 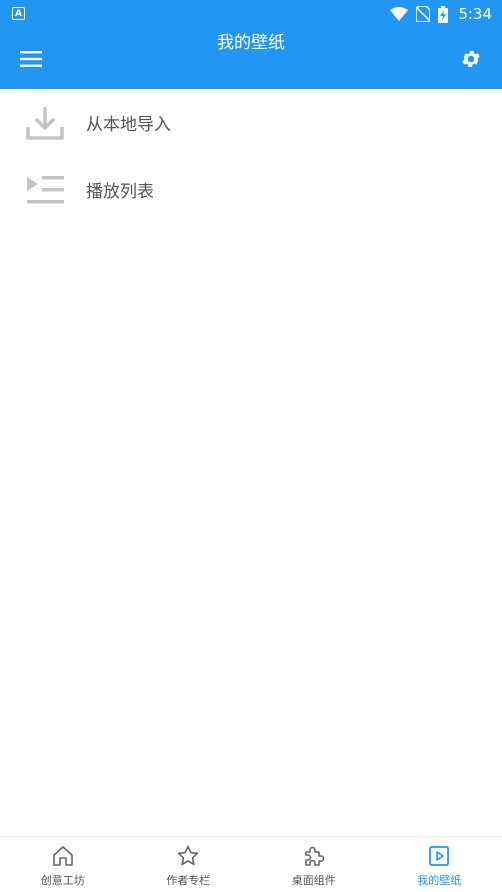 I want to click on nav-item-widgets: 桌面组件, so click(x=314, y=864).